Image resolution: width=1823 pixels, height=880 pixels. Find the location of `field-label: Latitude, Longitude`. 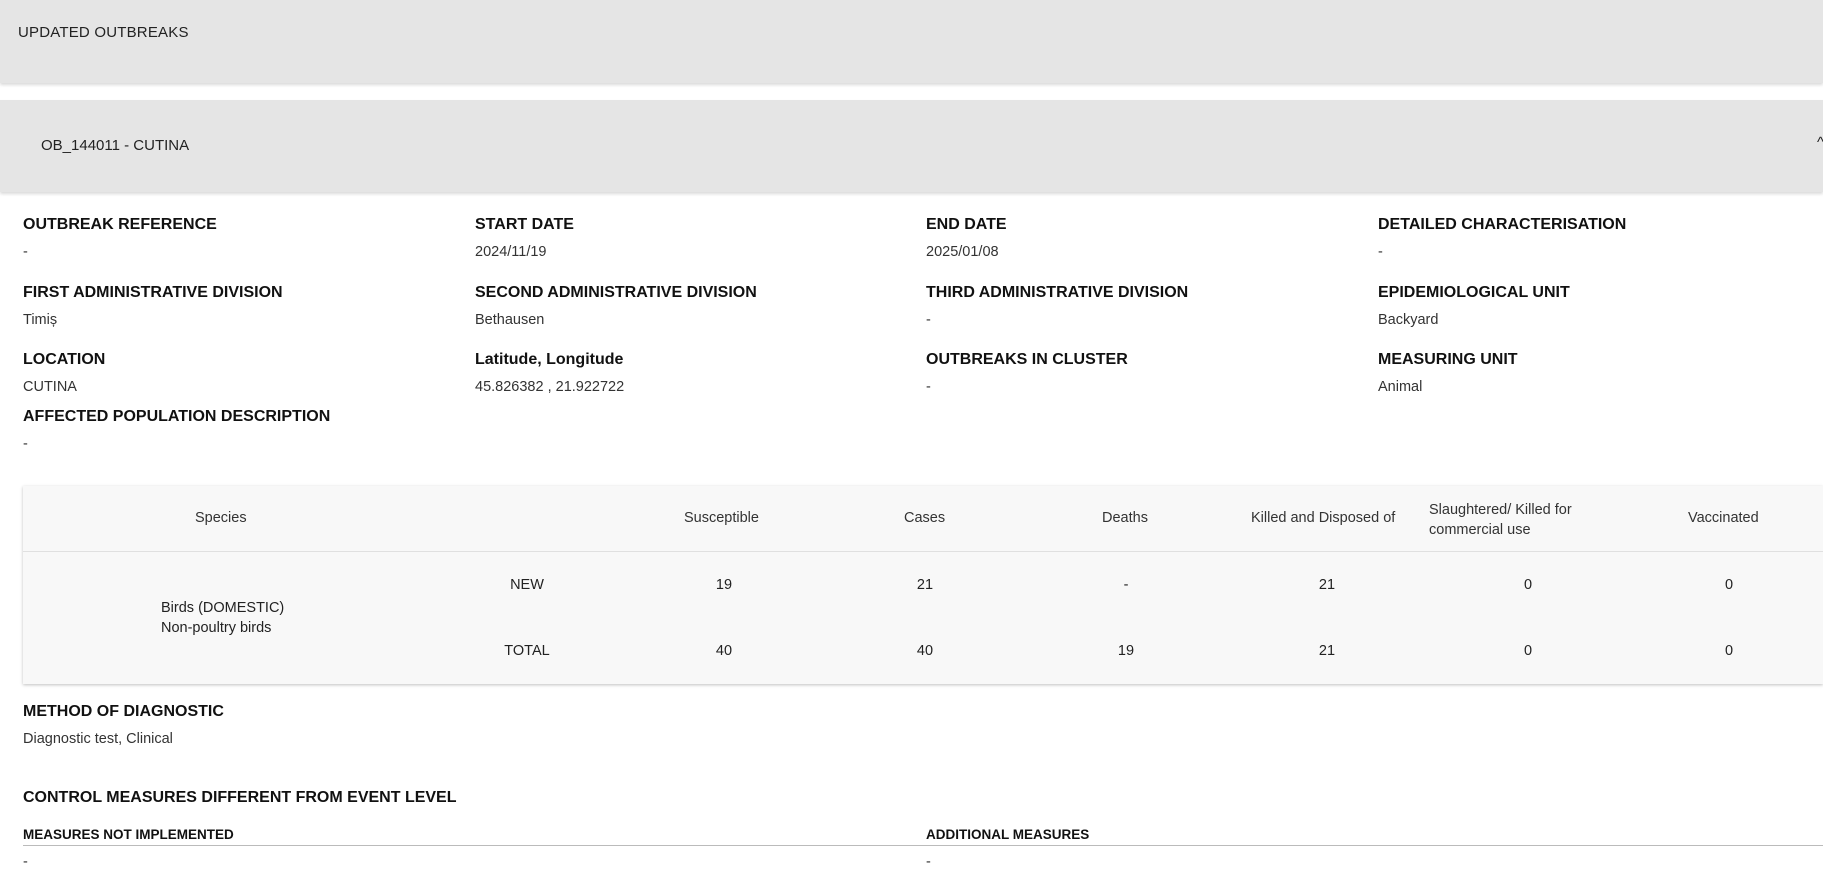

field-label: Latitude, Longitude is located at coordinates (549, 359).